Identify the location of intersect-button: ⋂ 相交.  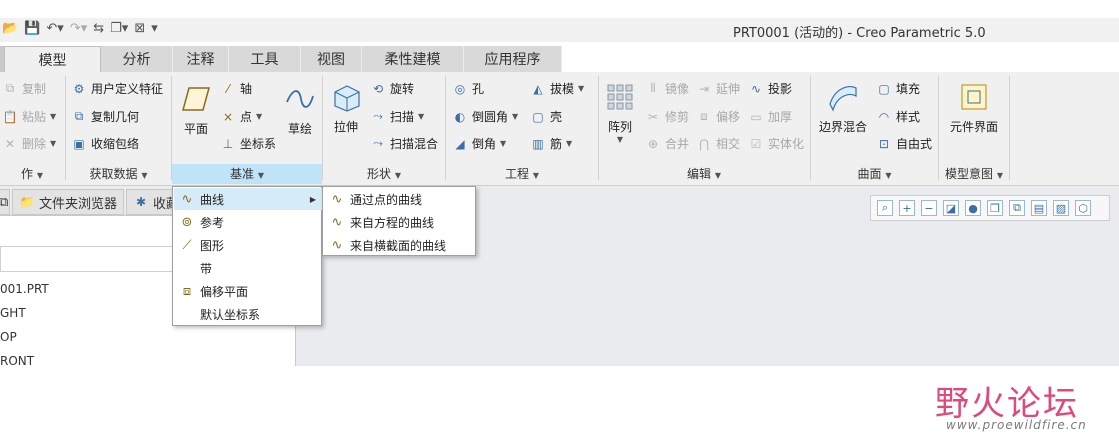
(718, 143).